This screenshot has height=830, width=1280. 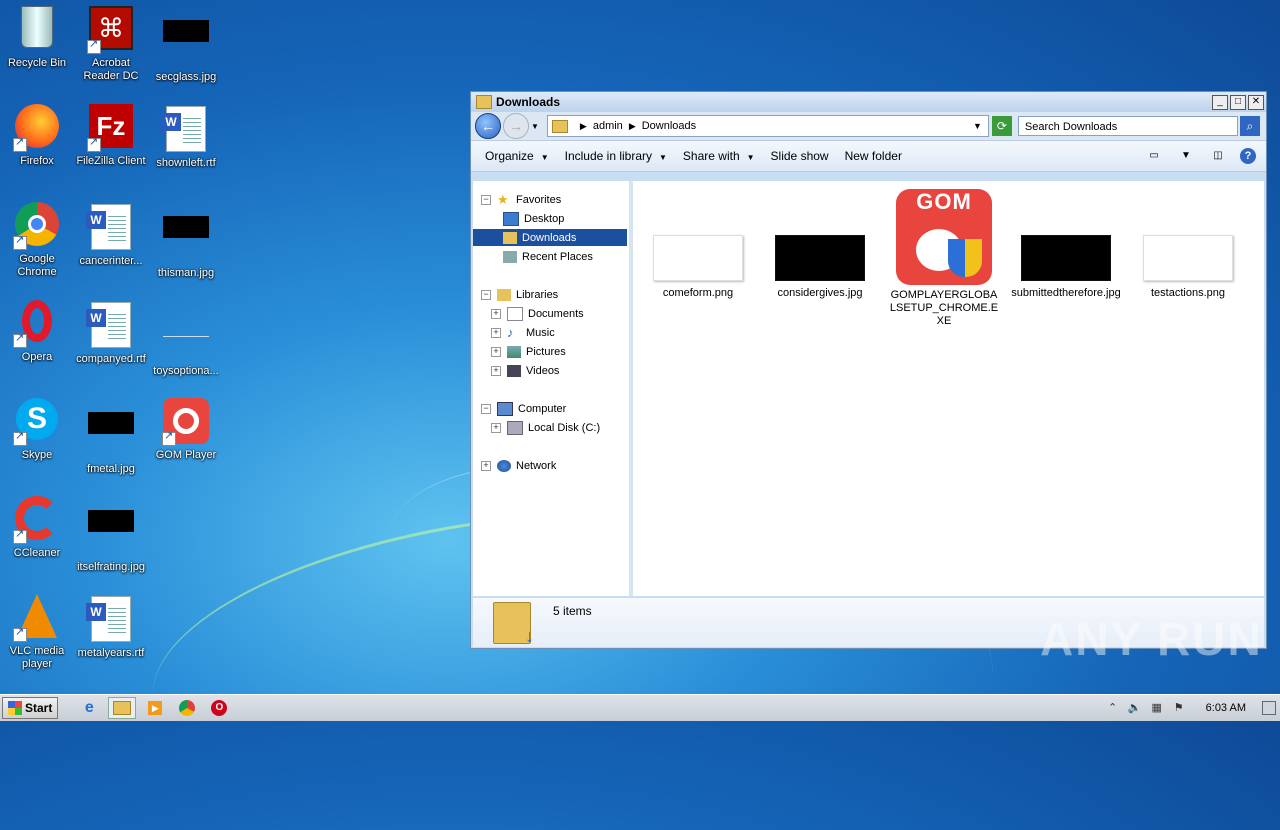 I want to click on opera-icon, so click(x=37, y=324).